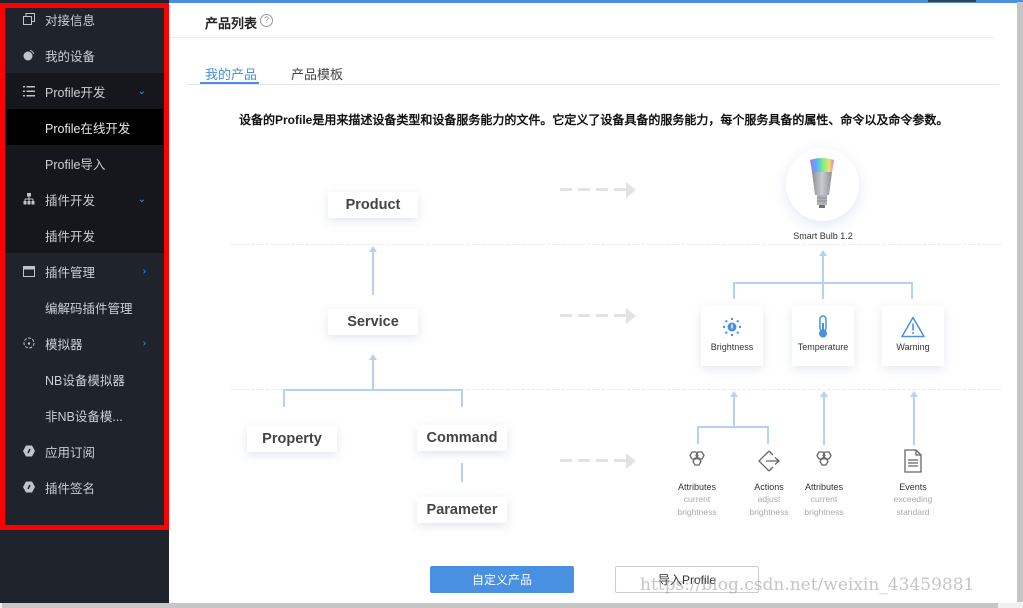 The height and width of the screenshot is (608, 1023). Describe the element at coordinates (823, 326) in the screenshot. I see `thermometer-icon` at that location.